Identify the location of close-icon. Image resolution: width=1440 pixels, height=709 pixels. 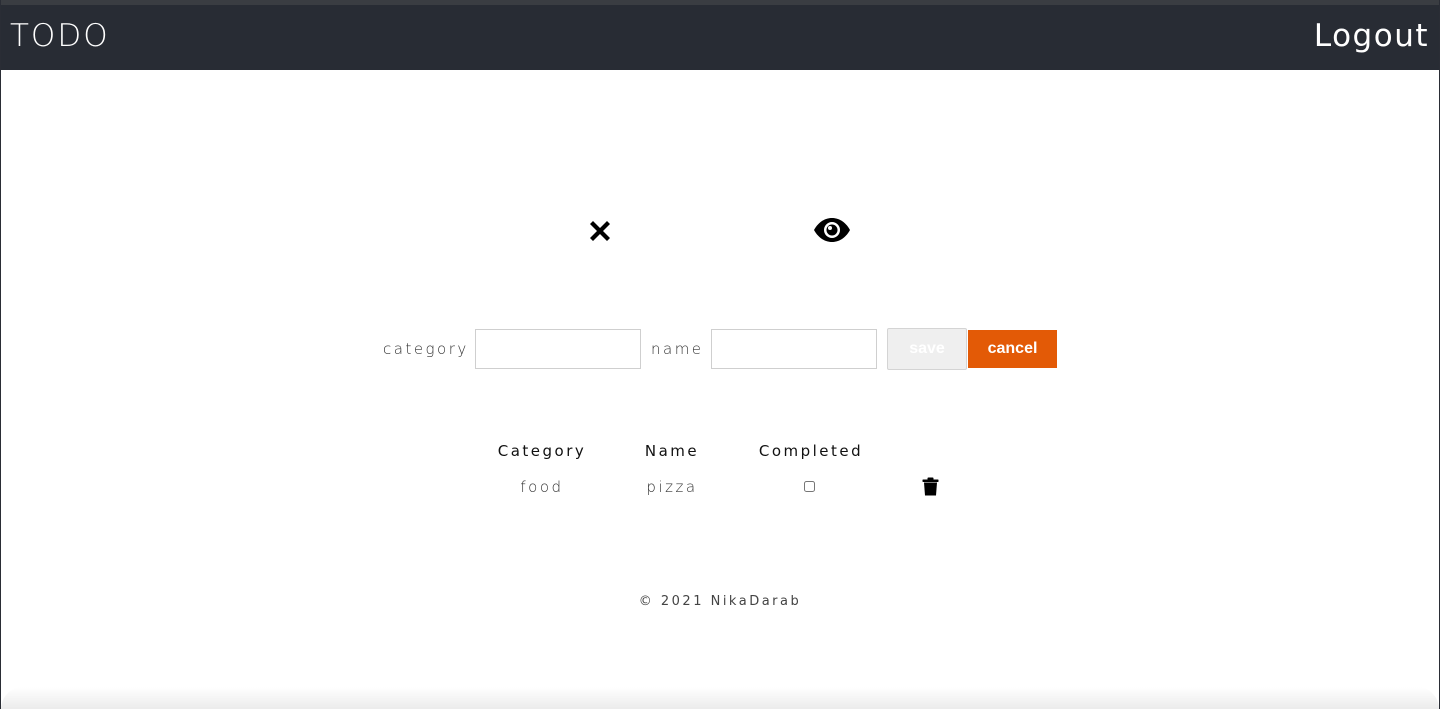
(600, 231).